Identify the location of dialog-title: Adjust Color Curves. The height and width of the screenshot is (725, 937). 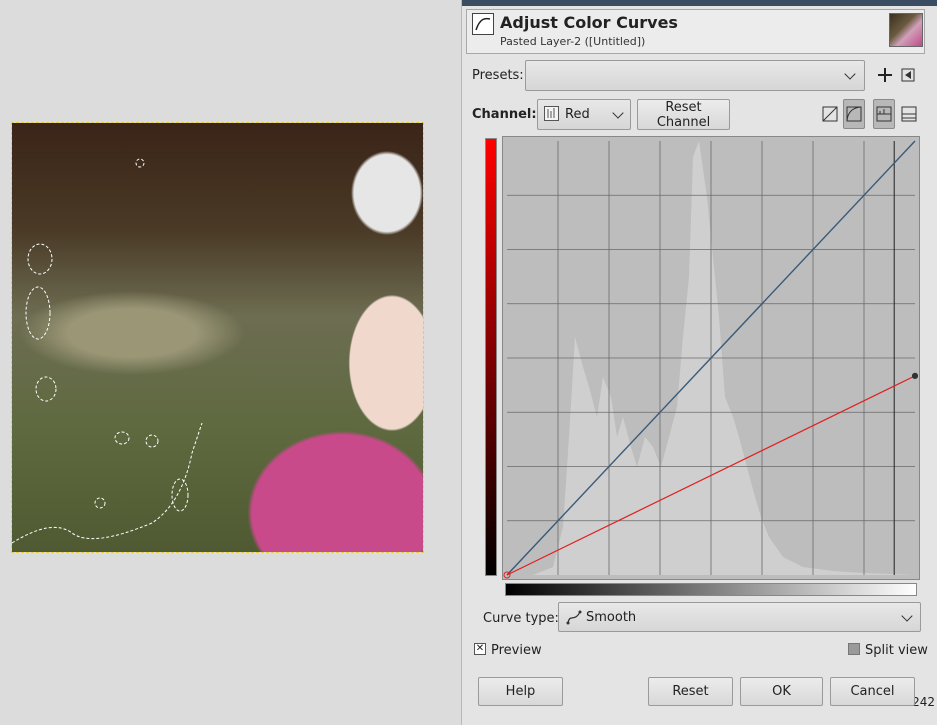
(589, 22).